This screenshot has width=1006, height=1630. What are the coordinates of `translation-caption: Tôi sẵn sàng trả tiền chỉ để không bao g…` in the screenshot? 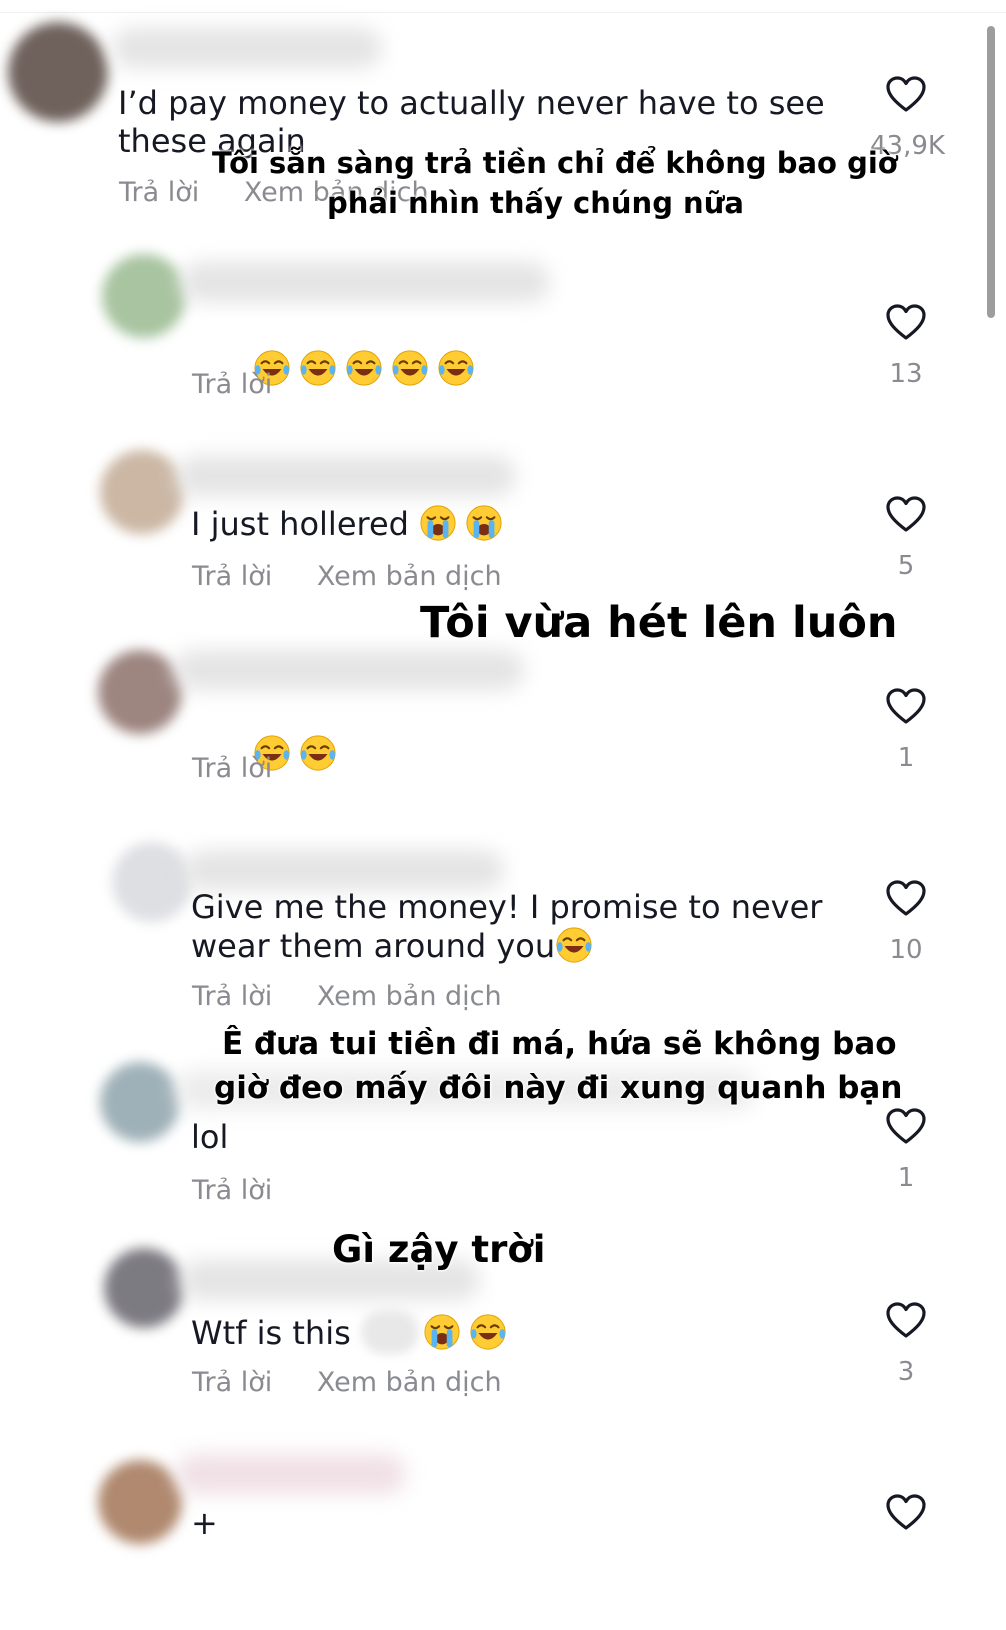 It's located at (555, 183).